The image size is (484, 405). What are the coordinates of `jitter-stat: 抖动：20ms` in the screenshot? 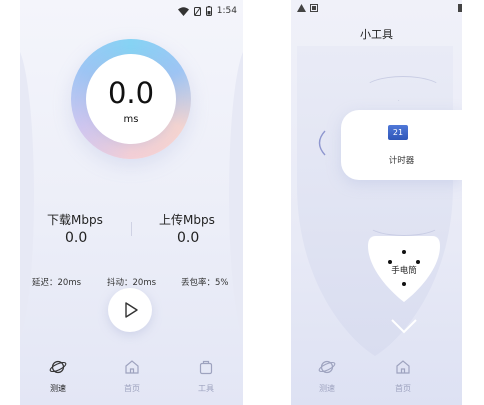 It's located at (132, 283).